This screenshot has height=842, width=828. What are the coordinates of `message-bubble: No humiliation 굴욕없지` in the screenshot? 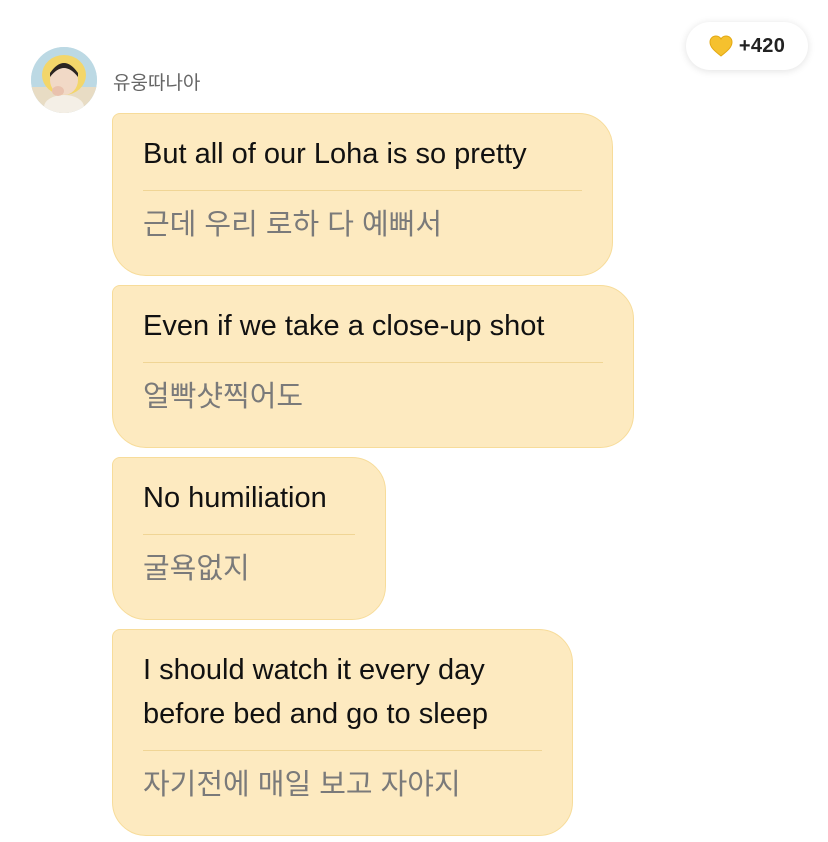 It's located at (249, 538).